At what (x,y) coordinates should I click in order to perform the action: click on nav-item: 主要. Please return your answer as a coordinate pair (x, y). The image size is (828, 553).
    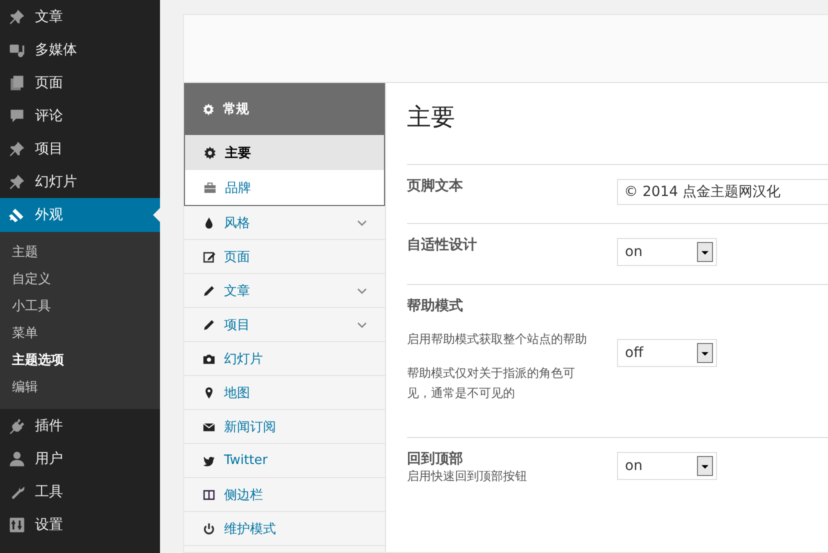
    Looking at the image, I should click on (284, 152).